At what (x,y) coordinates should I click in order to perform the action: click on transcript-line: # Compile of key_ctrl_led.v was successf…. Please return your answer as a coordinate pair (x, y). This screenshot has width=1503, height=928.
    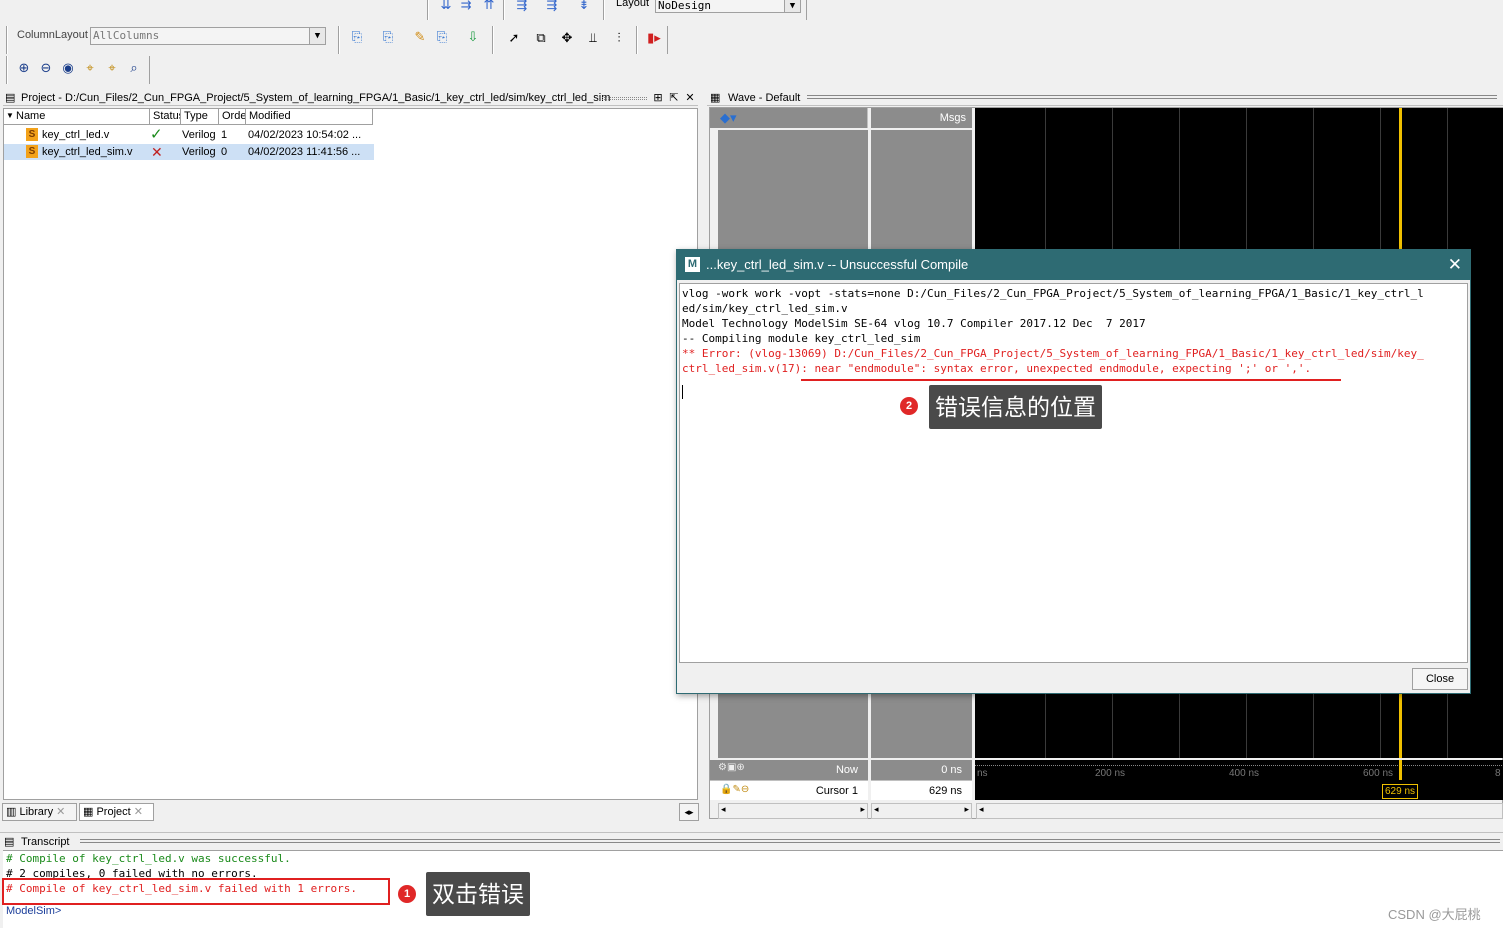
    Looking at the image, I should click on (753, 858).